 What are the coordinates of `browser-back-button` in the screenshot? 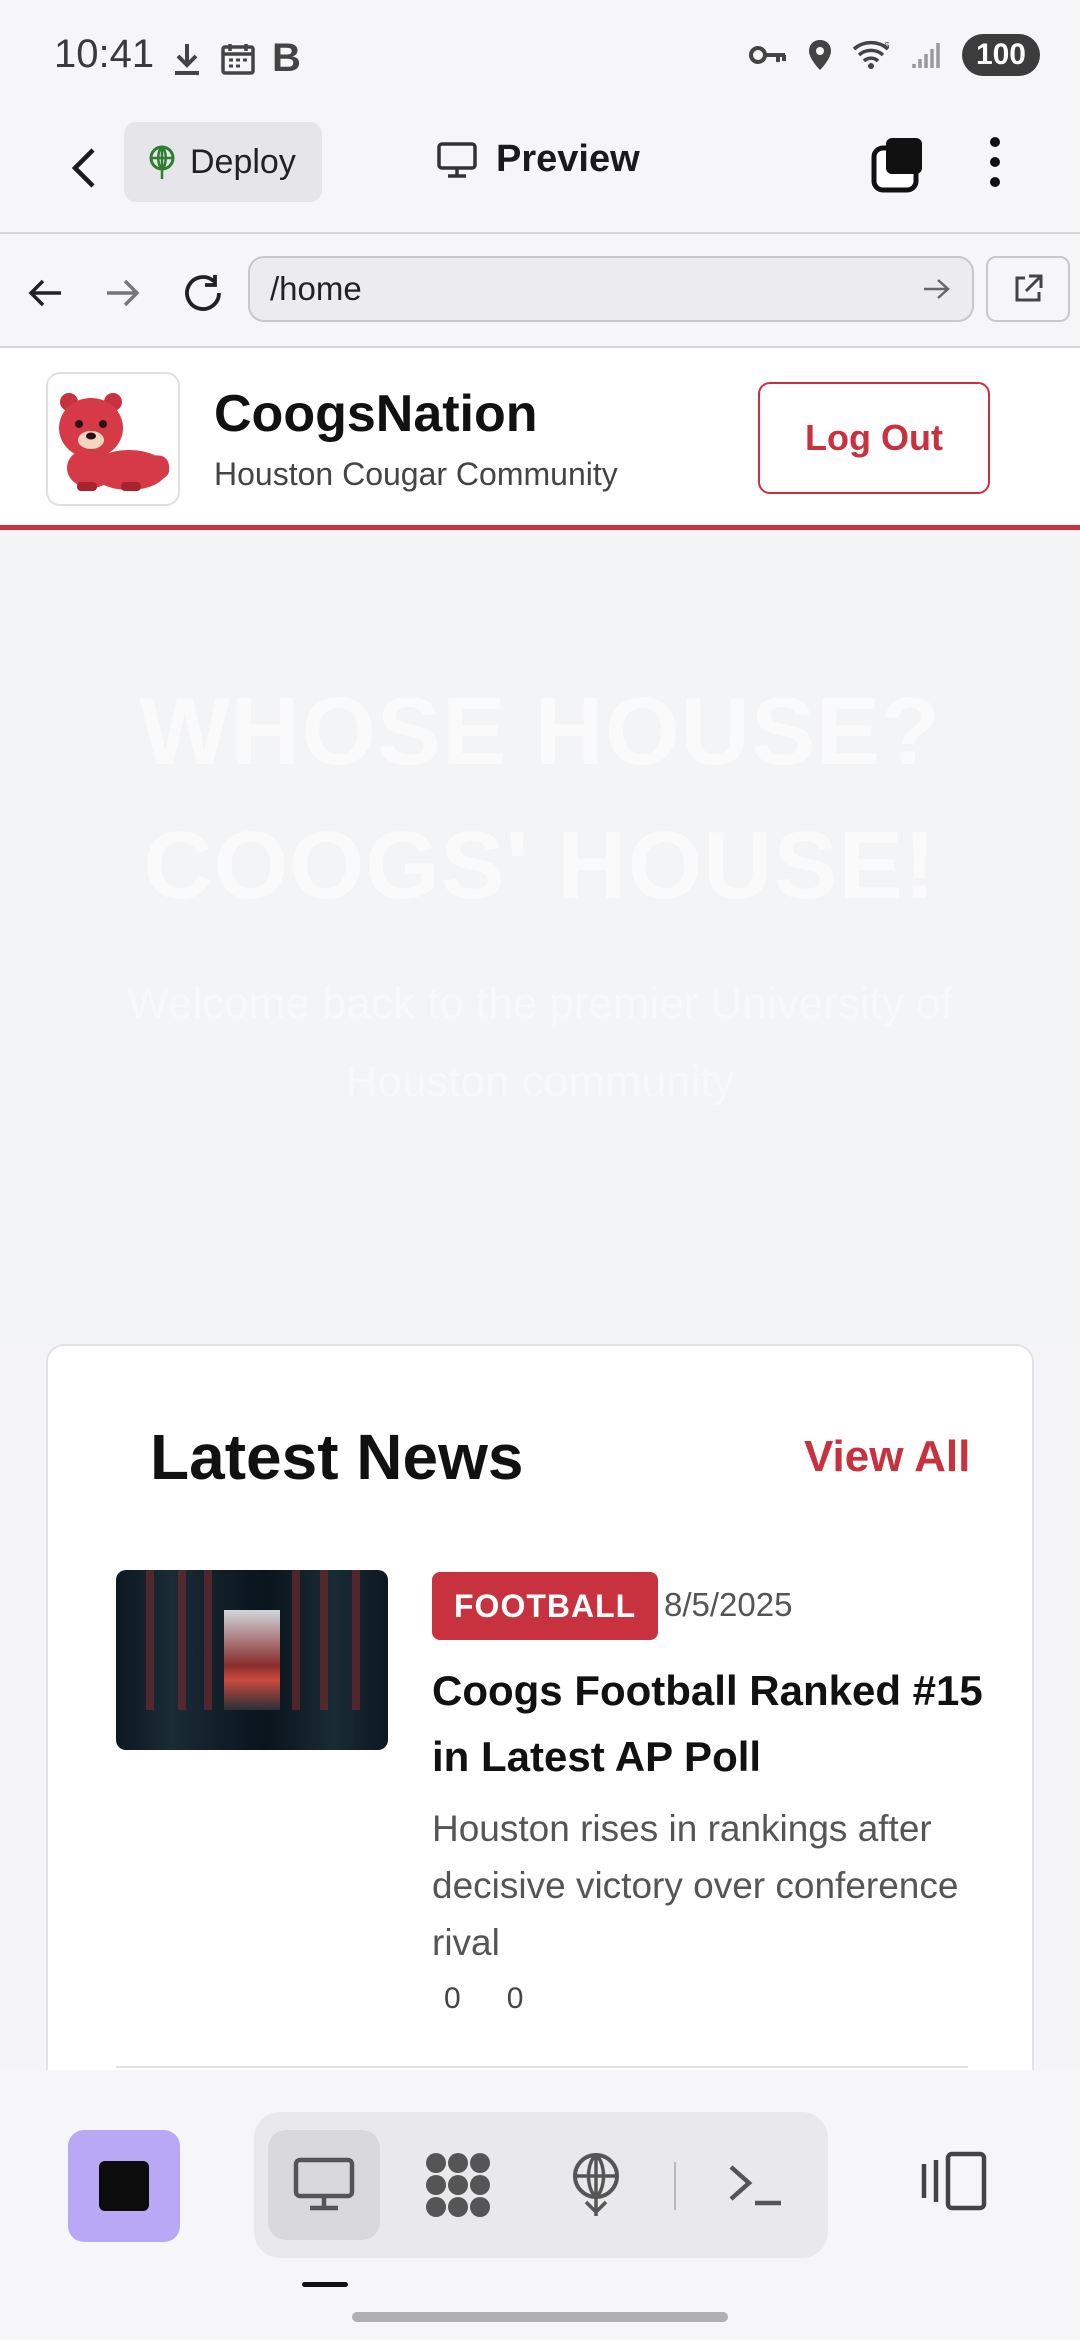 It's located at (45, 293).